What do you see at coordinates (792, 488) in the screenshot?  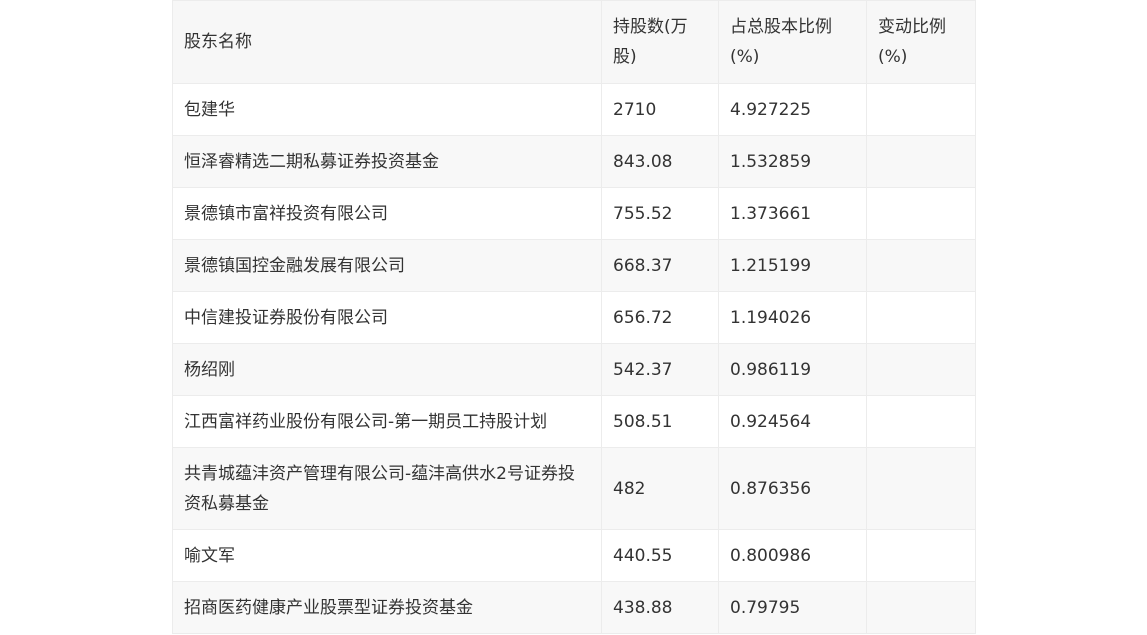 I see `cell-ratio: 0.876356` at bounding box center [792, 488].